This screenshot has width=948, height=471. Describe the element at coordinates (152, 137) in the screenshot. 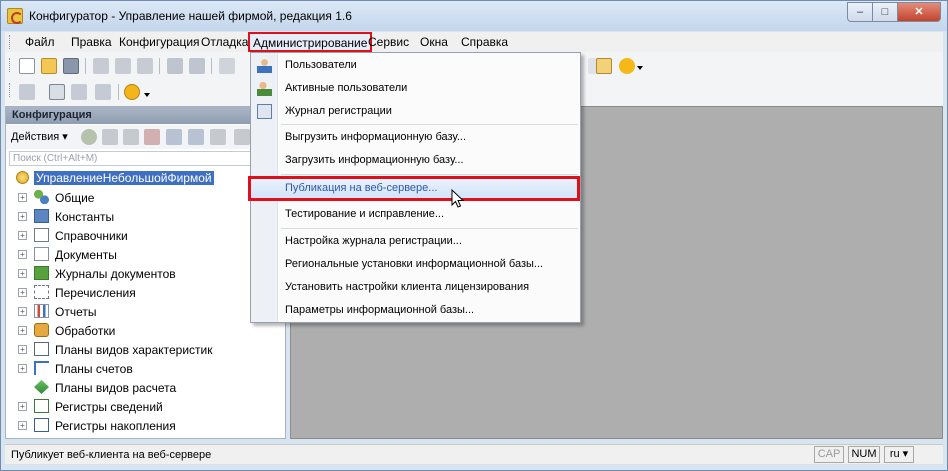

I see `delete-icon` at that location.